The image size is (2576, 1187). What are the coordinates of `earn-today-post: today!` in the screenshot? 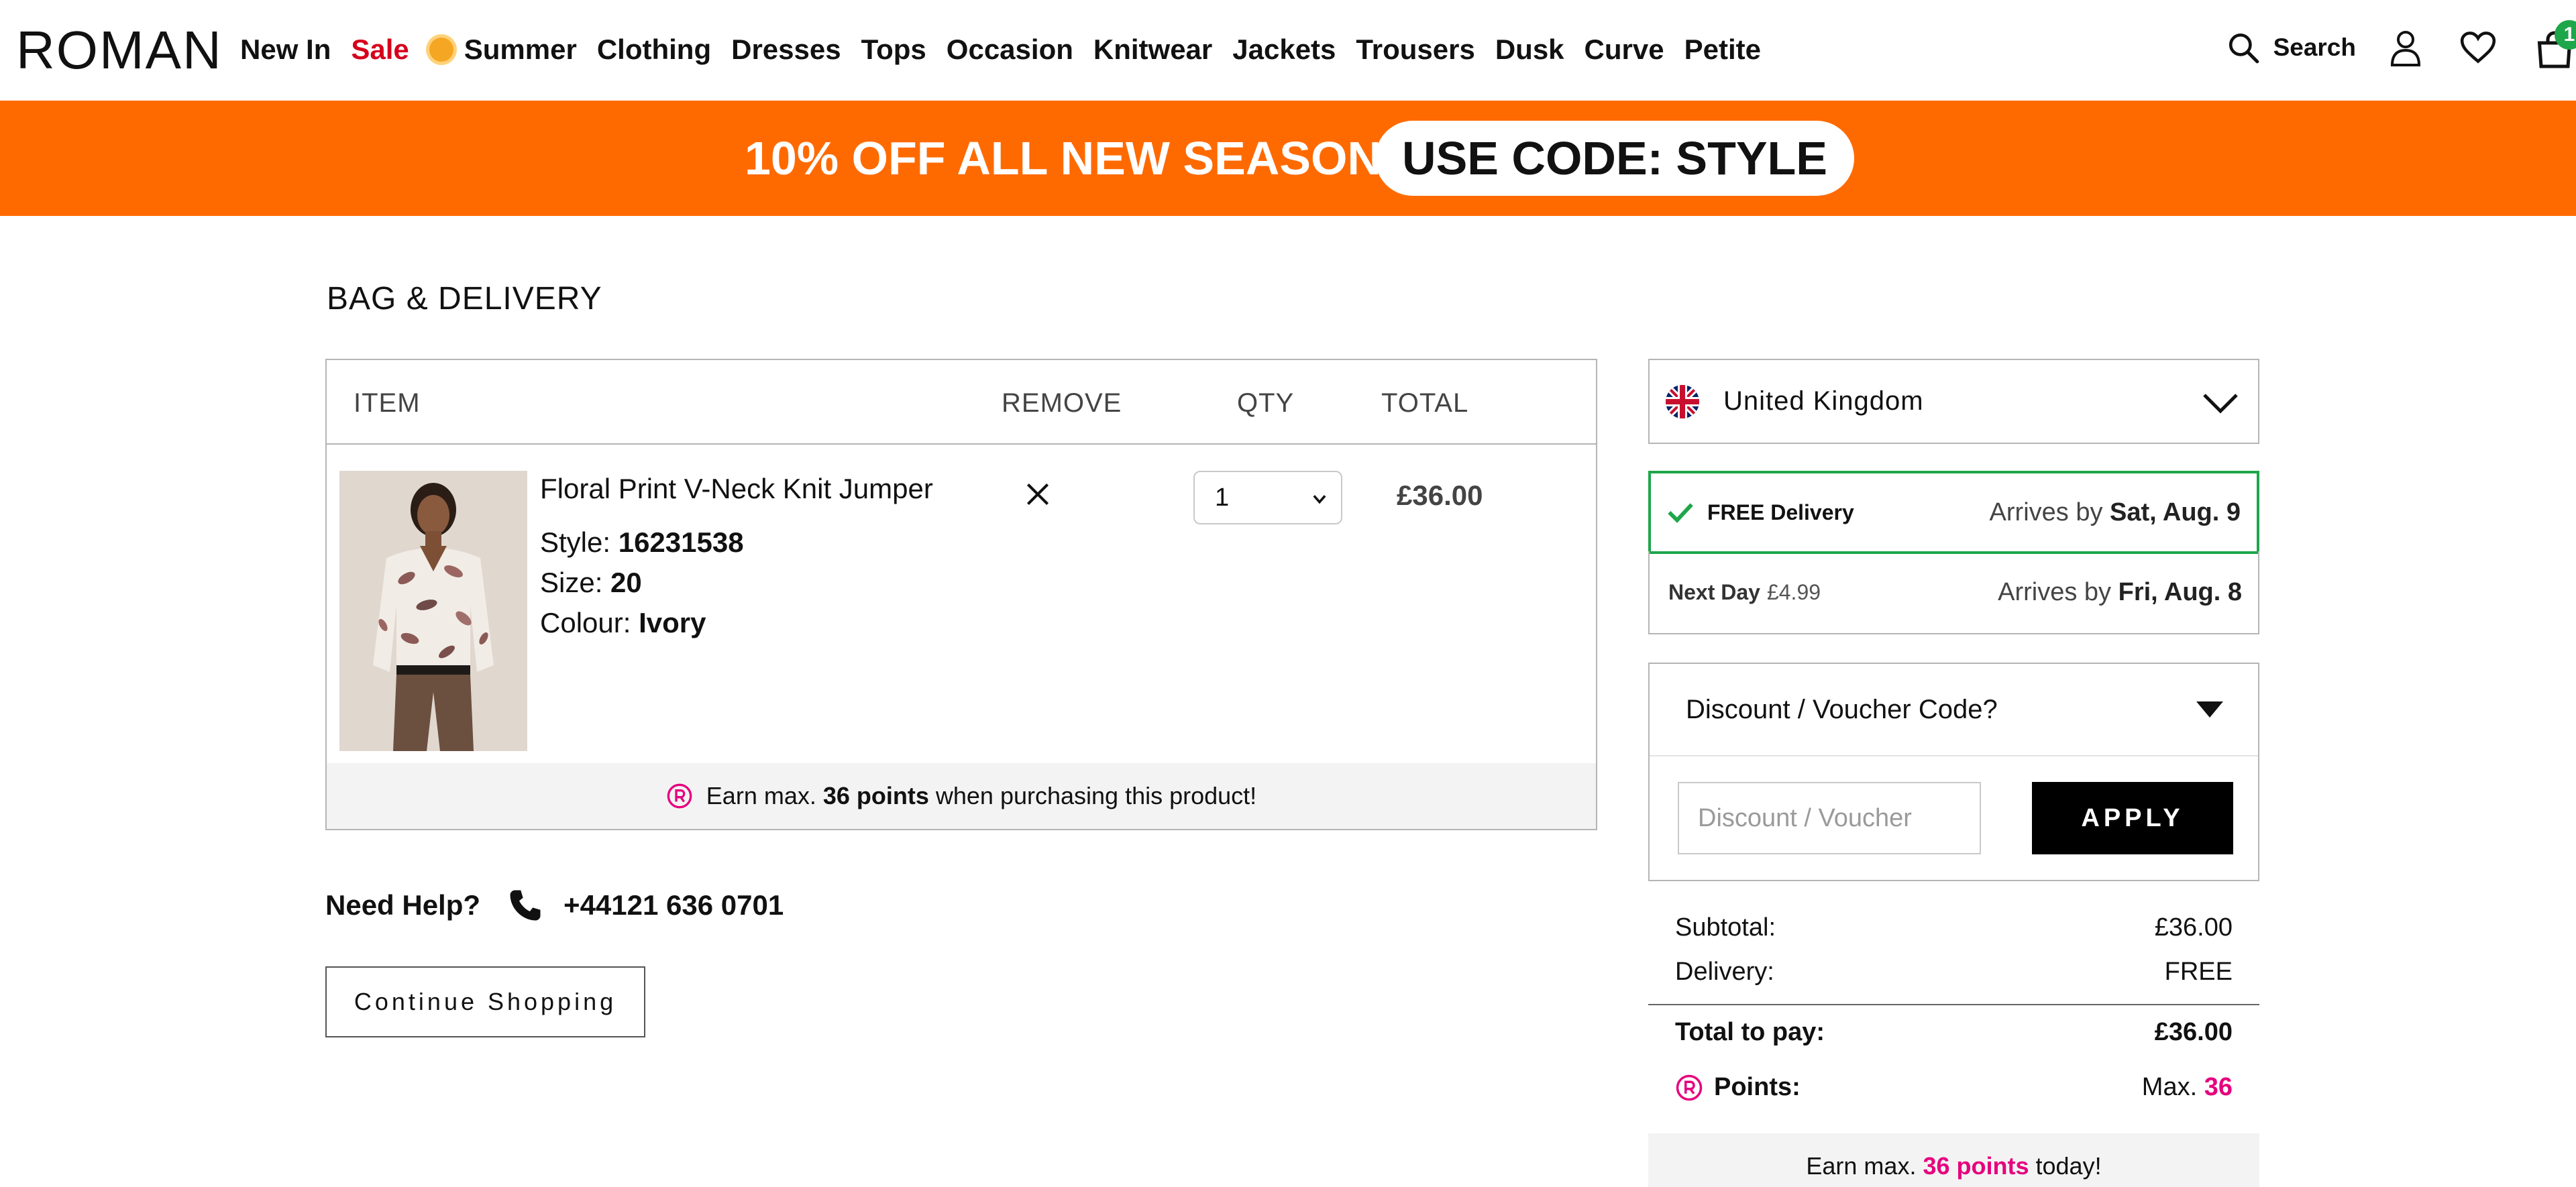 It's located at (2068, 1166).